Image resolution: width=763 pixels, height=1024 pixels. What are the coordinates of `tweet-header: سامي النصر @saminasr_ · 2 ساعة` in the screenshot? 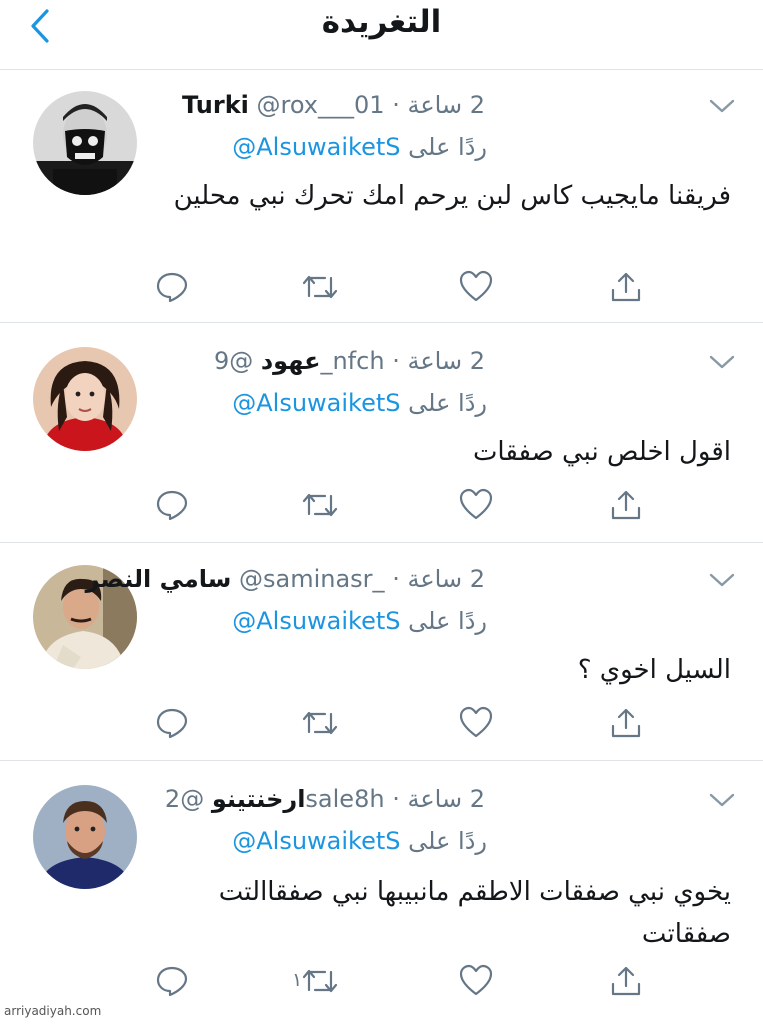 It's located at (285, 579).